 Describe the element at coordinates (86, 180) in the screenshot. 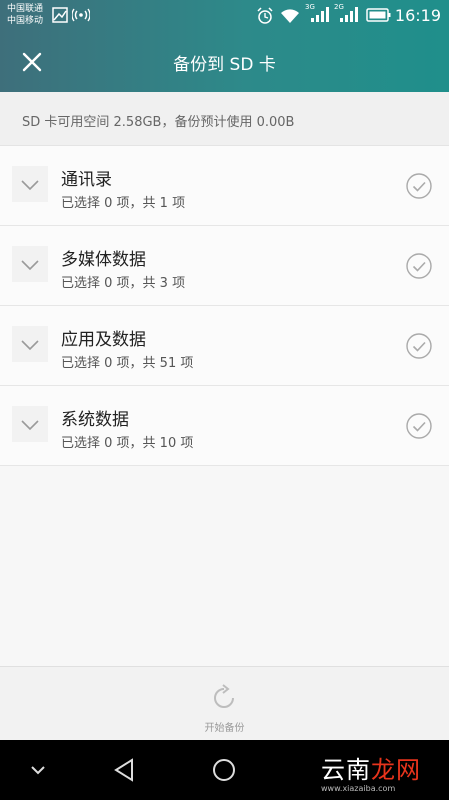

I see `list-item-title: 通讯录` at that location.